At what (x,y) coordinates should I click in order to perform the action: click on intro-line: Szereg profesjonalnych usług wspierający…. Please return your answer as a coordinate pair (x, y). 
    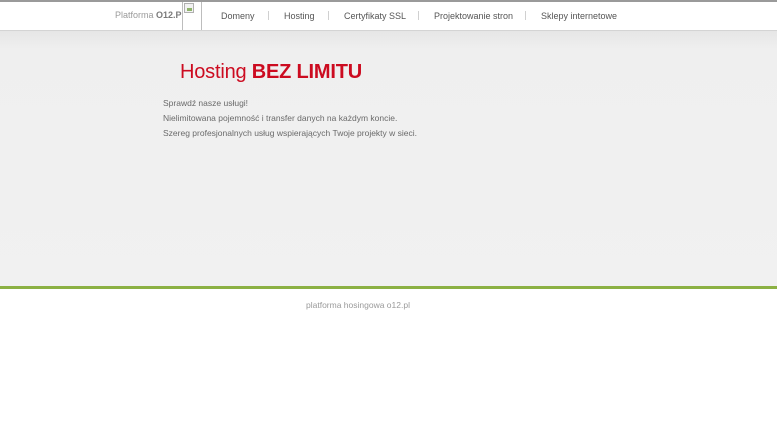
    Looking at the image, I should click on (290, 133).